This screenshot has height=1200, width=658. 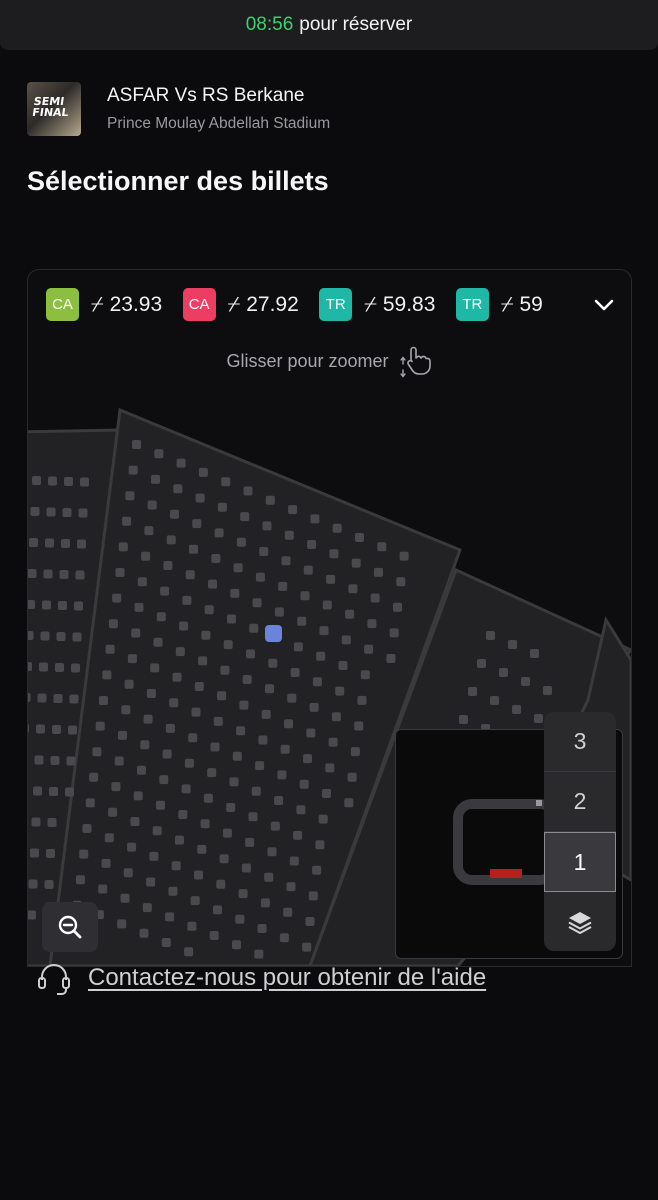 What do you see at coordinates (104, 304) in the screenshot?
I see `price-item: CA ⌿ 23.93` at bounding box center [104, 304].